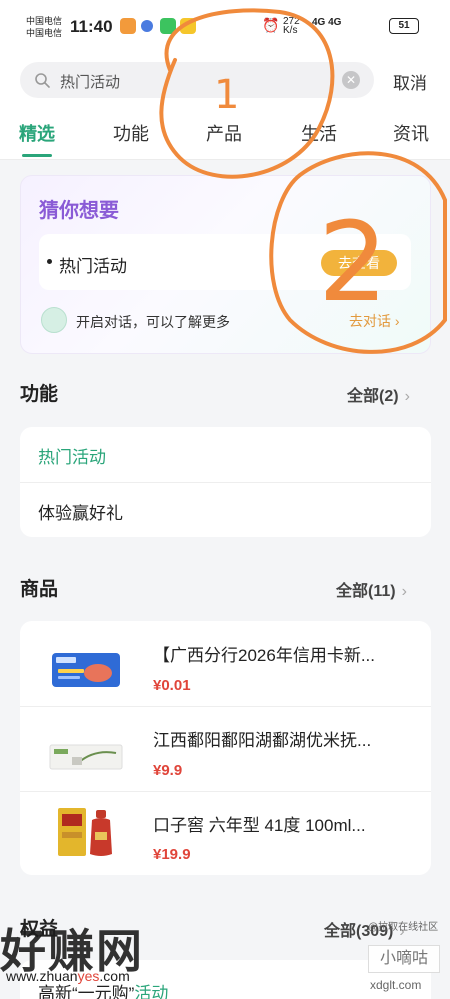  I want to click on carrier-label: 中国电信 中国电信, so click(44, 27).